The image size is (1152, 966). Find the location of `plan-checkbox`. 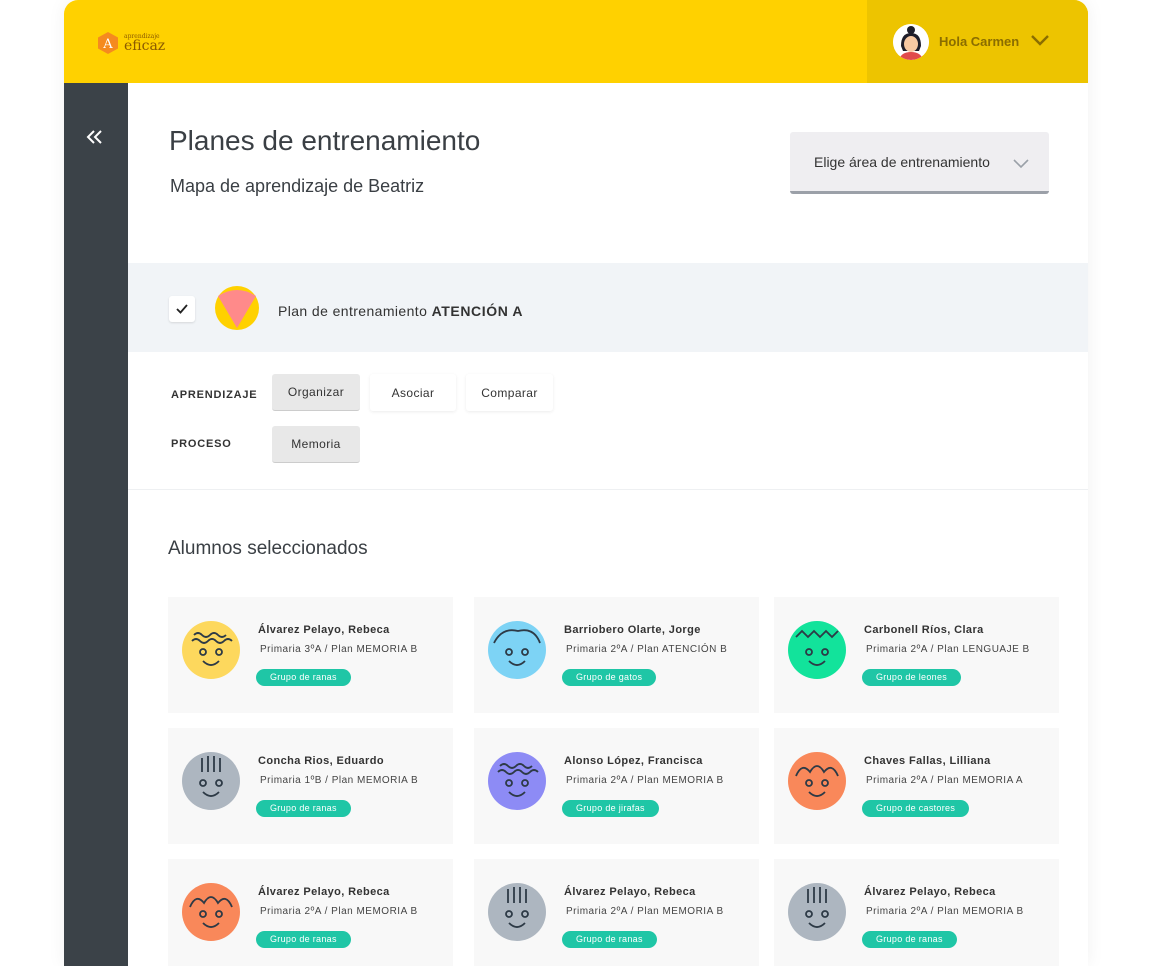

plan-checkbox is located at coordinates (182, 309).